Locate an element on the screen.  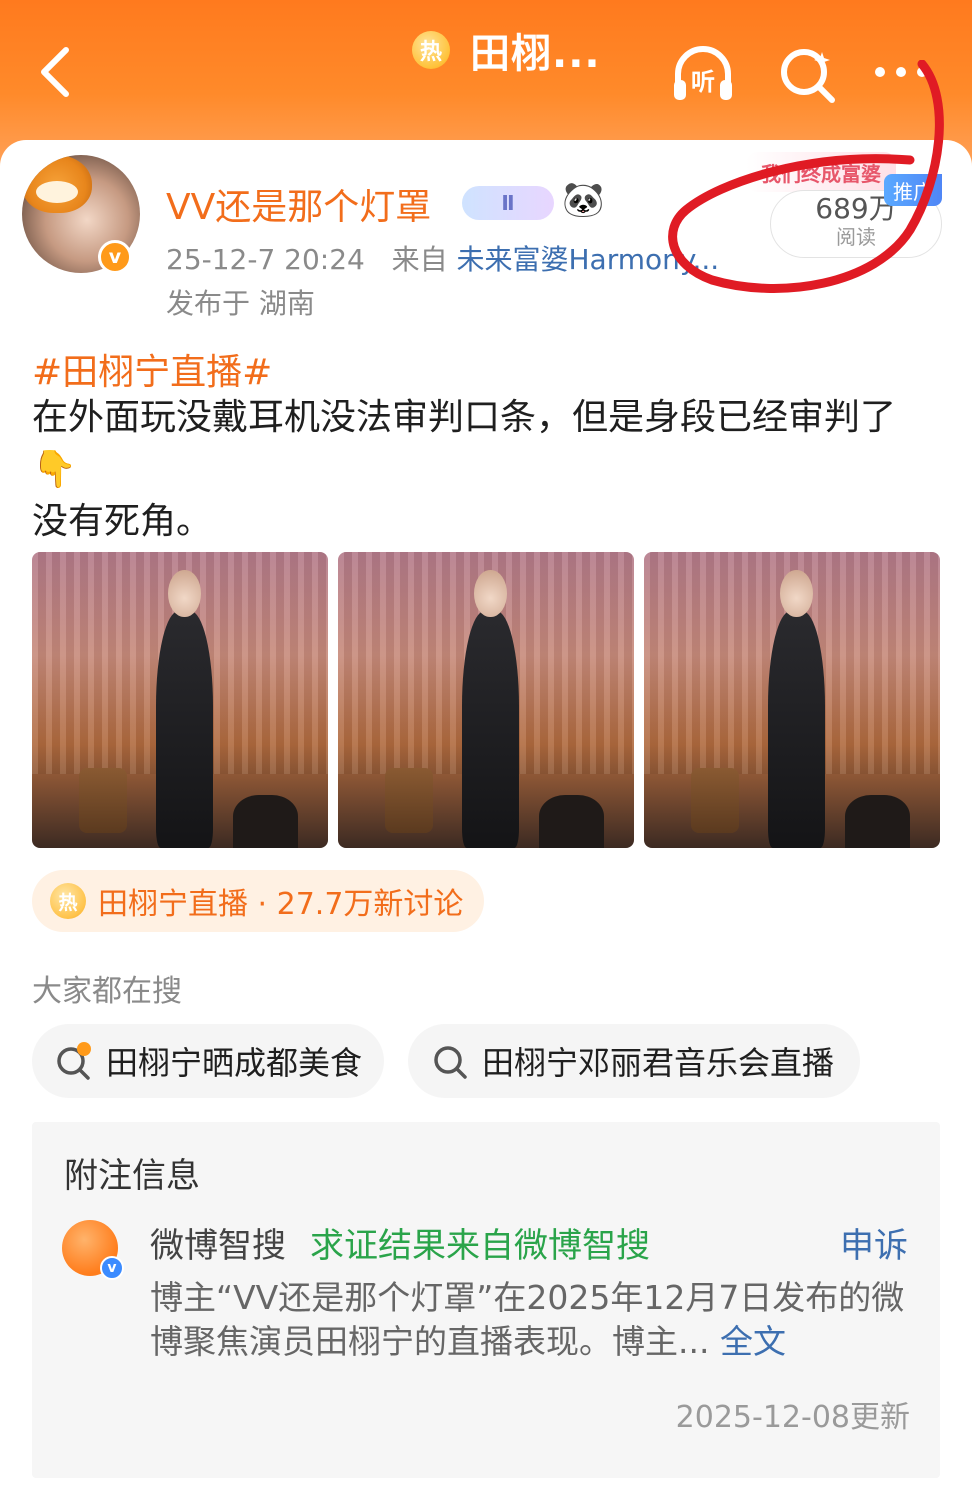
full-text-link: 全文 is located at coordinates (753, 1341).